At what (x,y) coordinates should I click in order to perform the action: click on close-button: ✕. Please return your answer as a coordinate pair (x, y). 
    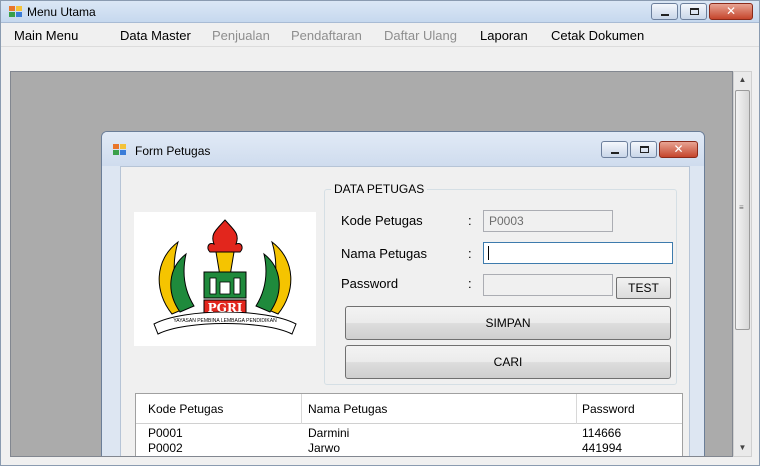
    Looking at the image, I should click on (731, 11).